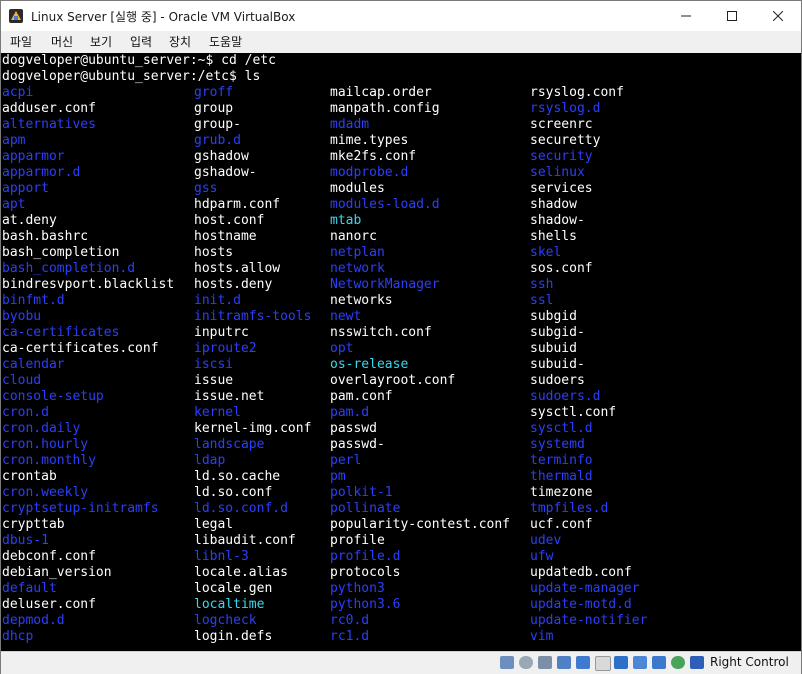  Describe the element at coordinates (225, 41) in the screenshot. I see `menu-help: 도움말` at that location.